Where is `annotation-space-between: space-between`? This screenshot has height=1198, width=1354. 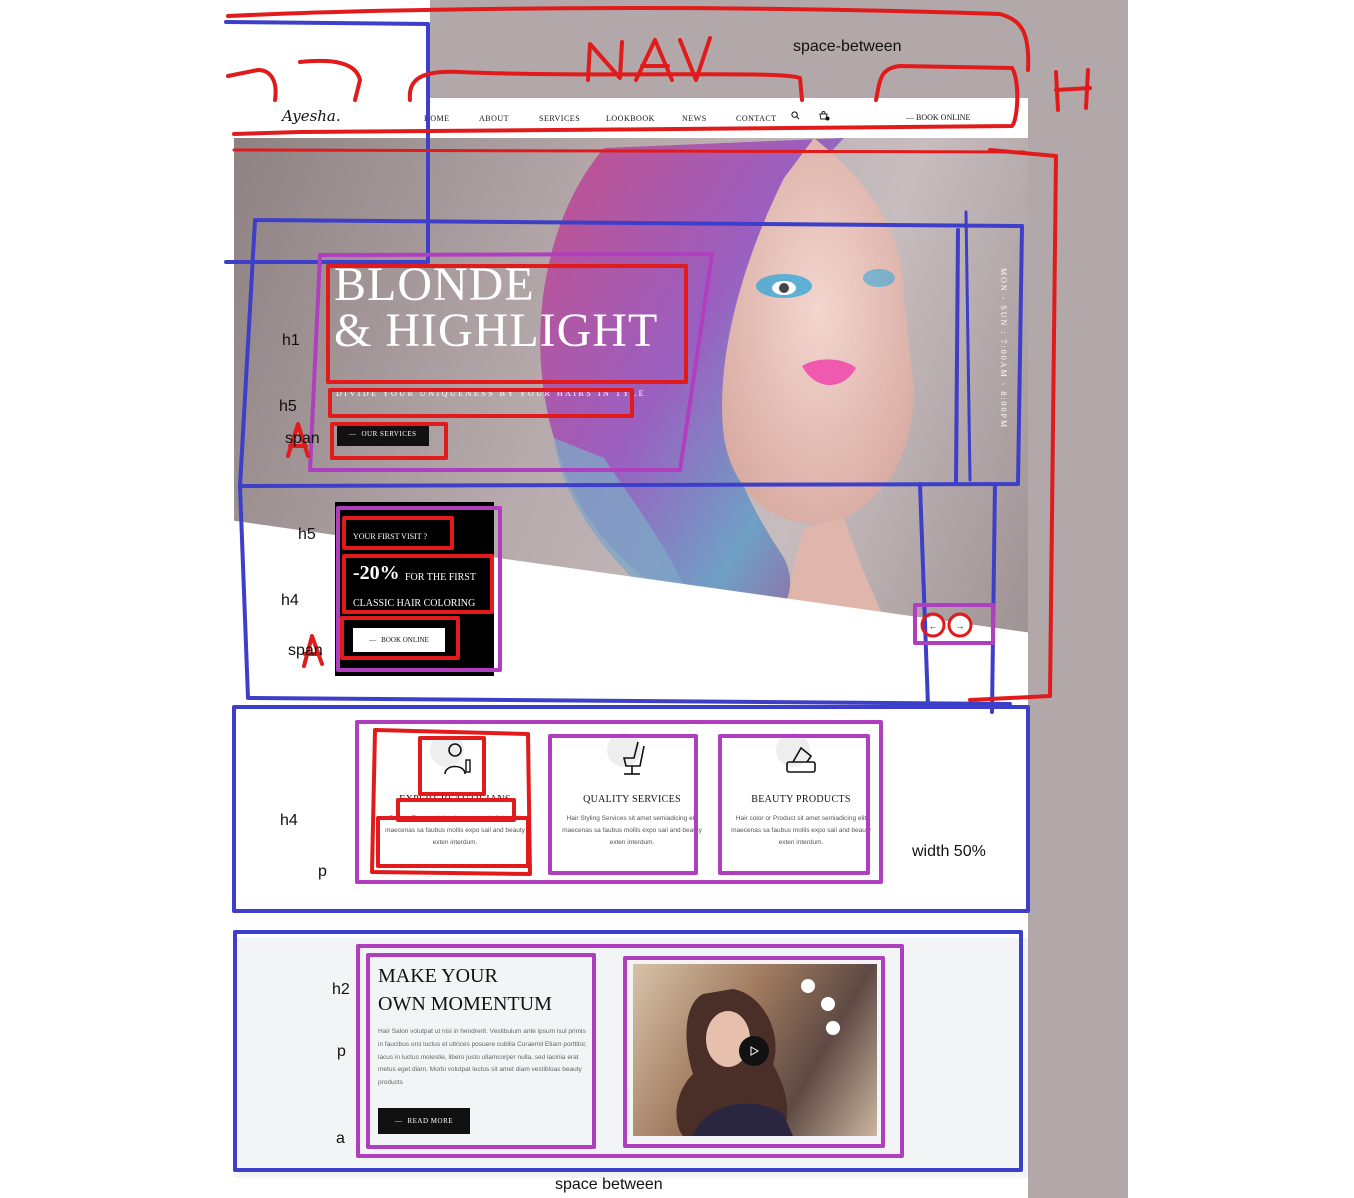
annotation-space-between: space-between is located at coordinates (847, 46).